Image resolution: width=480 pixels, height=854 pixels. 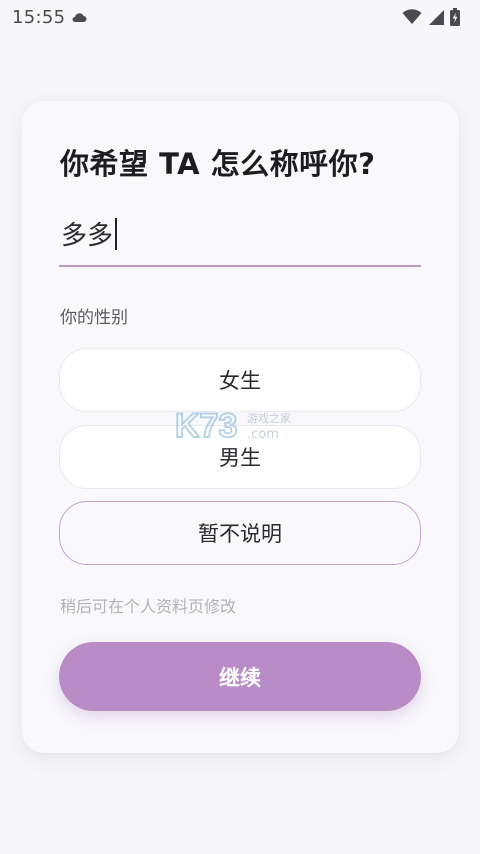 What do you see at coordinates (240, 458) in the screenshot?
I see `gender-option-label: 男生` at bounding box center [240, 458].